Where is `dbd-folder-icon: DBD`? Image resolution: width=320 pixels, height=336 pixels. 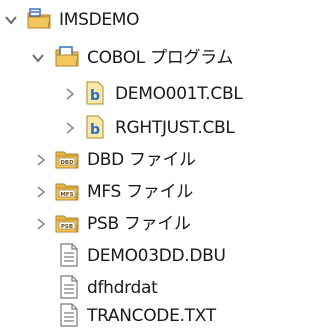
dbd-folder-icon: DBD is located at coordinates (67, 159).